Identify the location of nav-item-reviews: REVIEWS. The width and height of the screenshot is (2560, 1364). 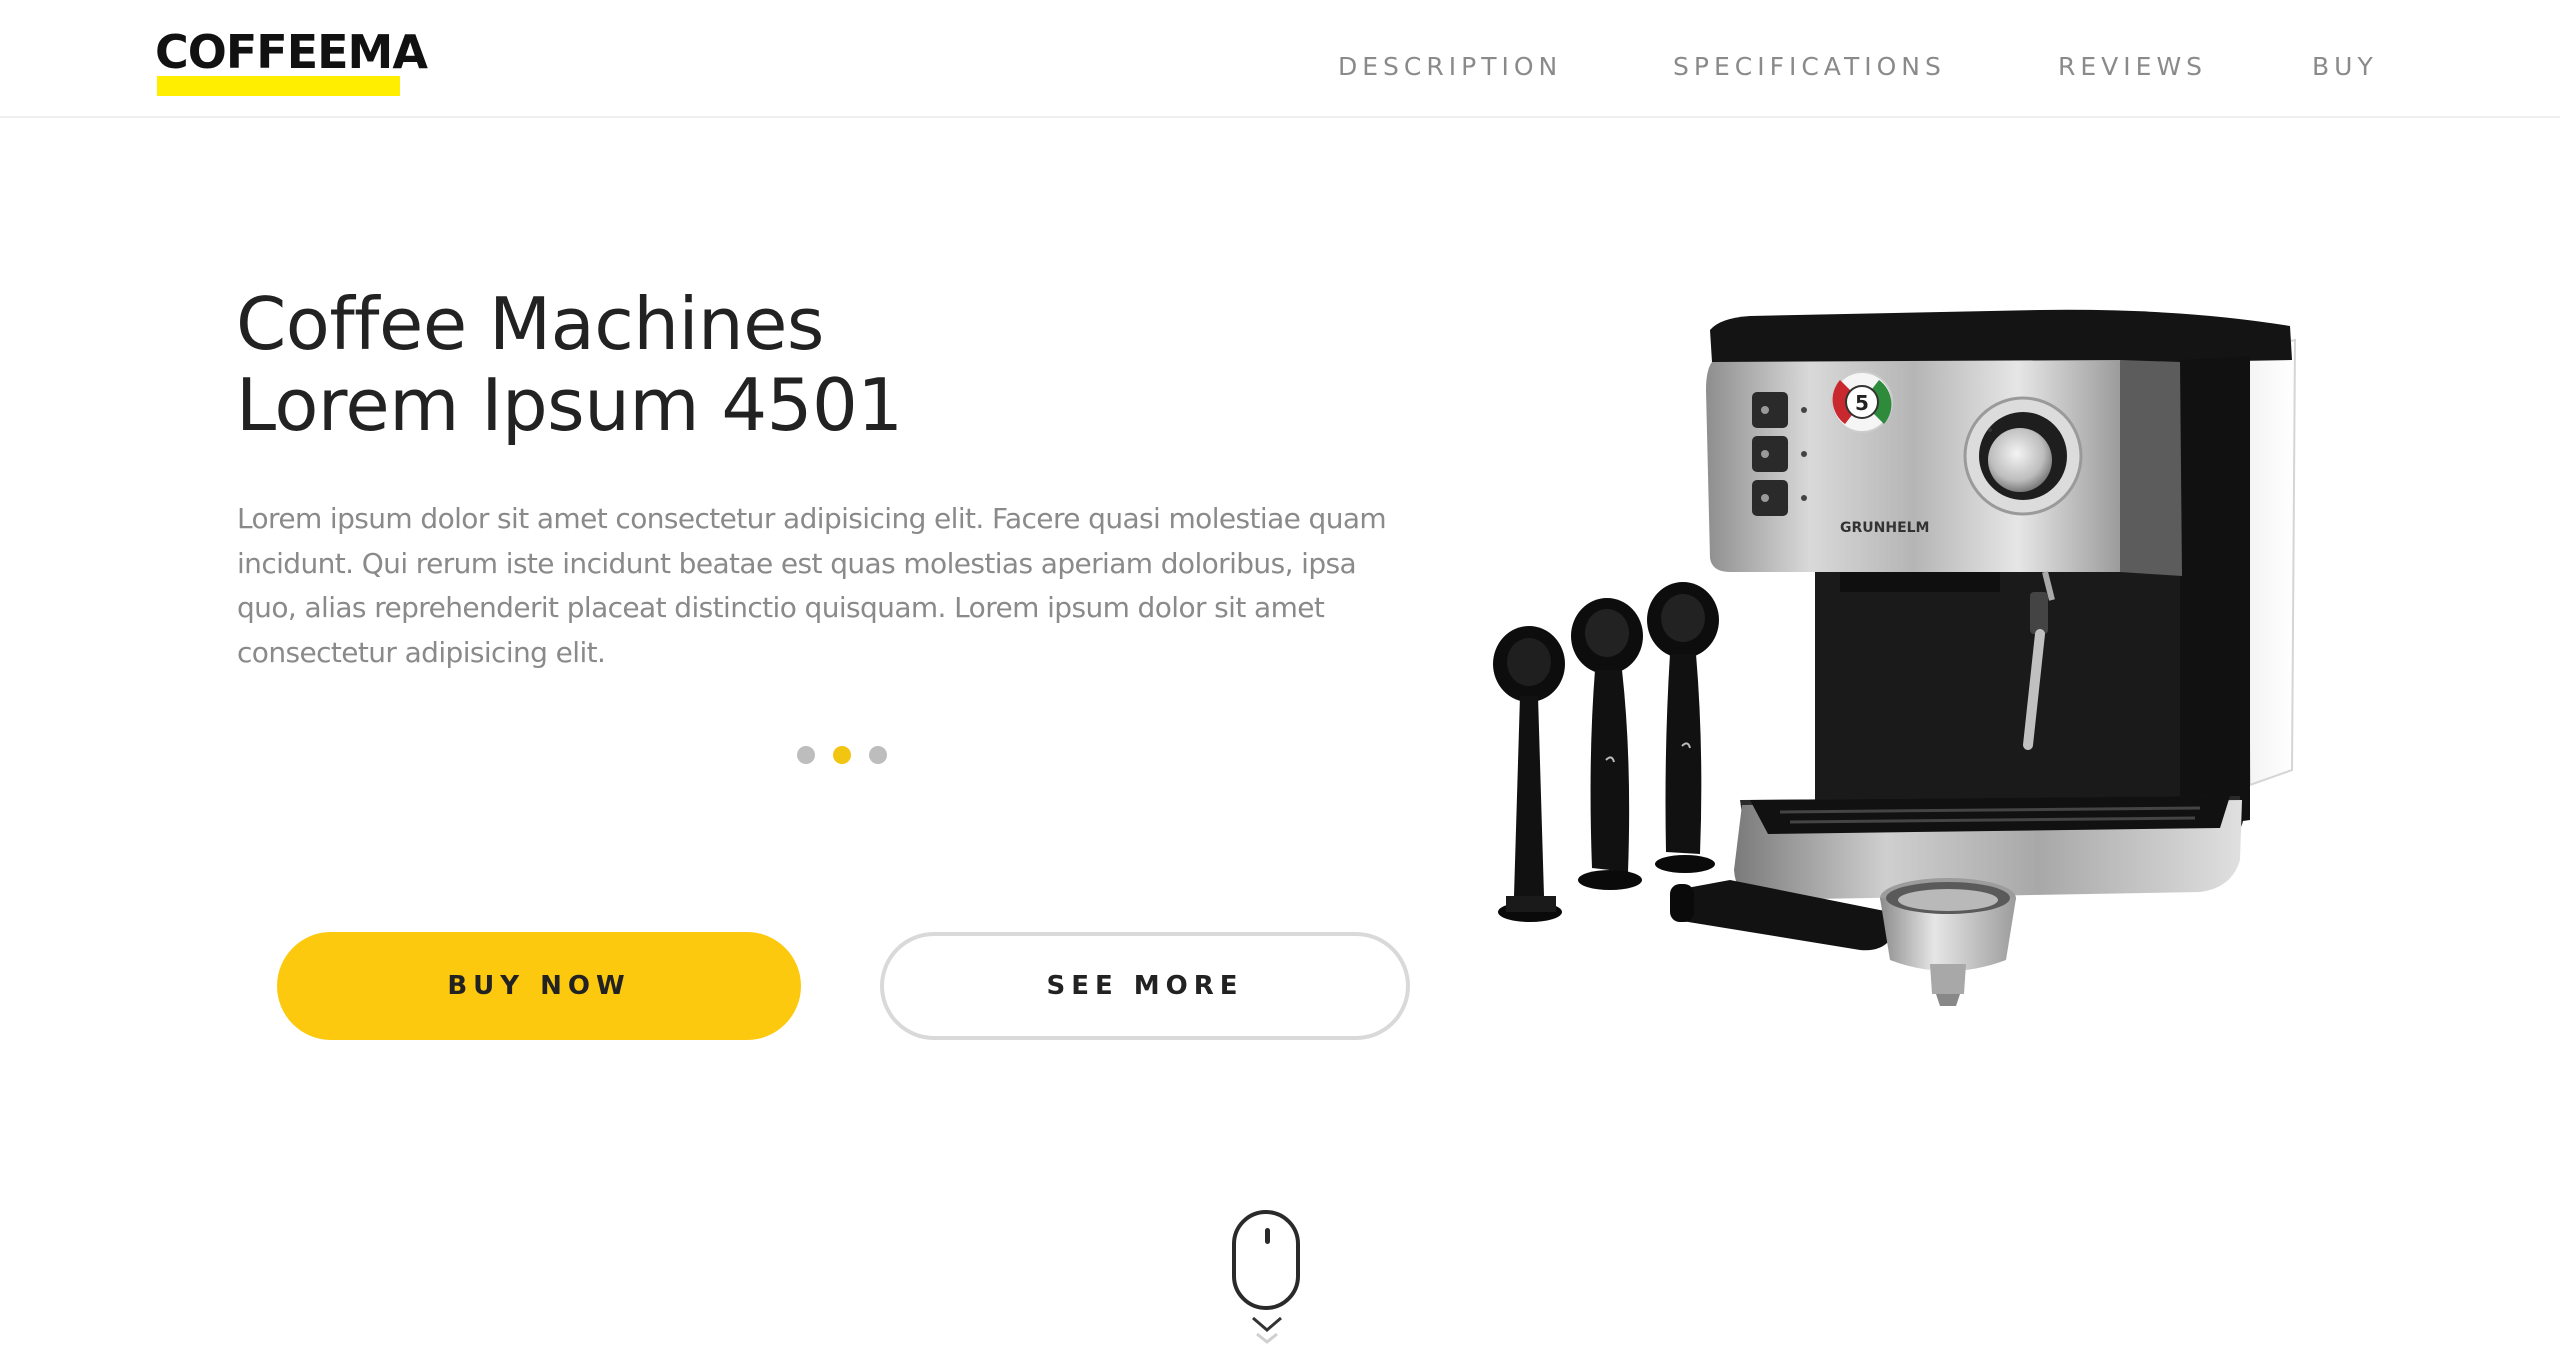
(2132, 67).